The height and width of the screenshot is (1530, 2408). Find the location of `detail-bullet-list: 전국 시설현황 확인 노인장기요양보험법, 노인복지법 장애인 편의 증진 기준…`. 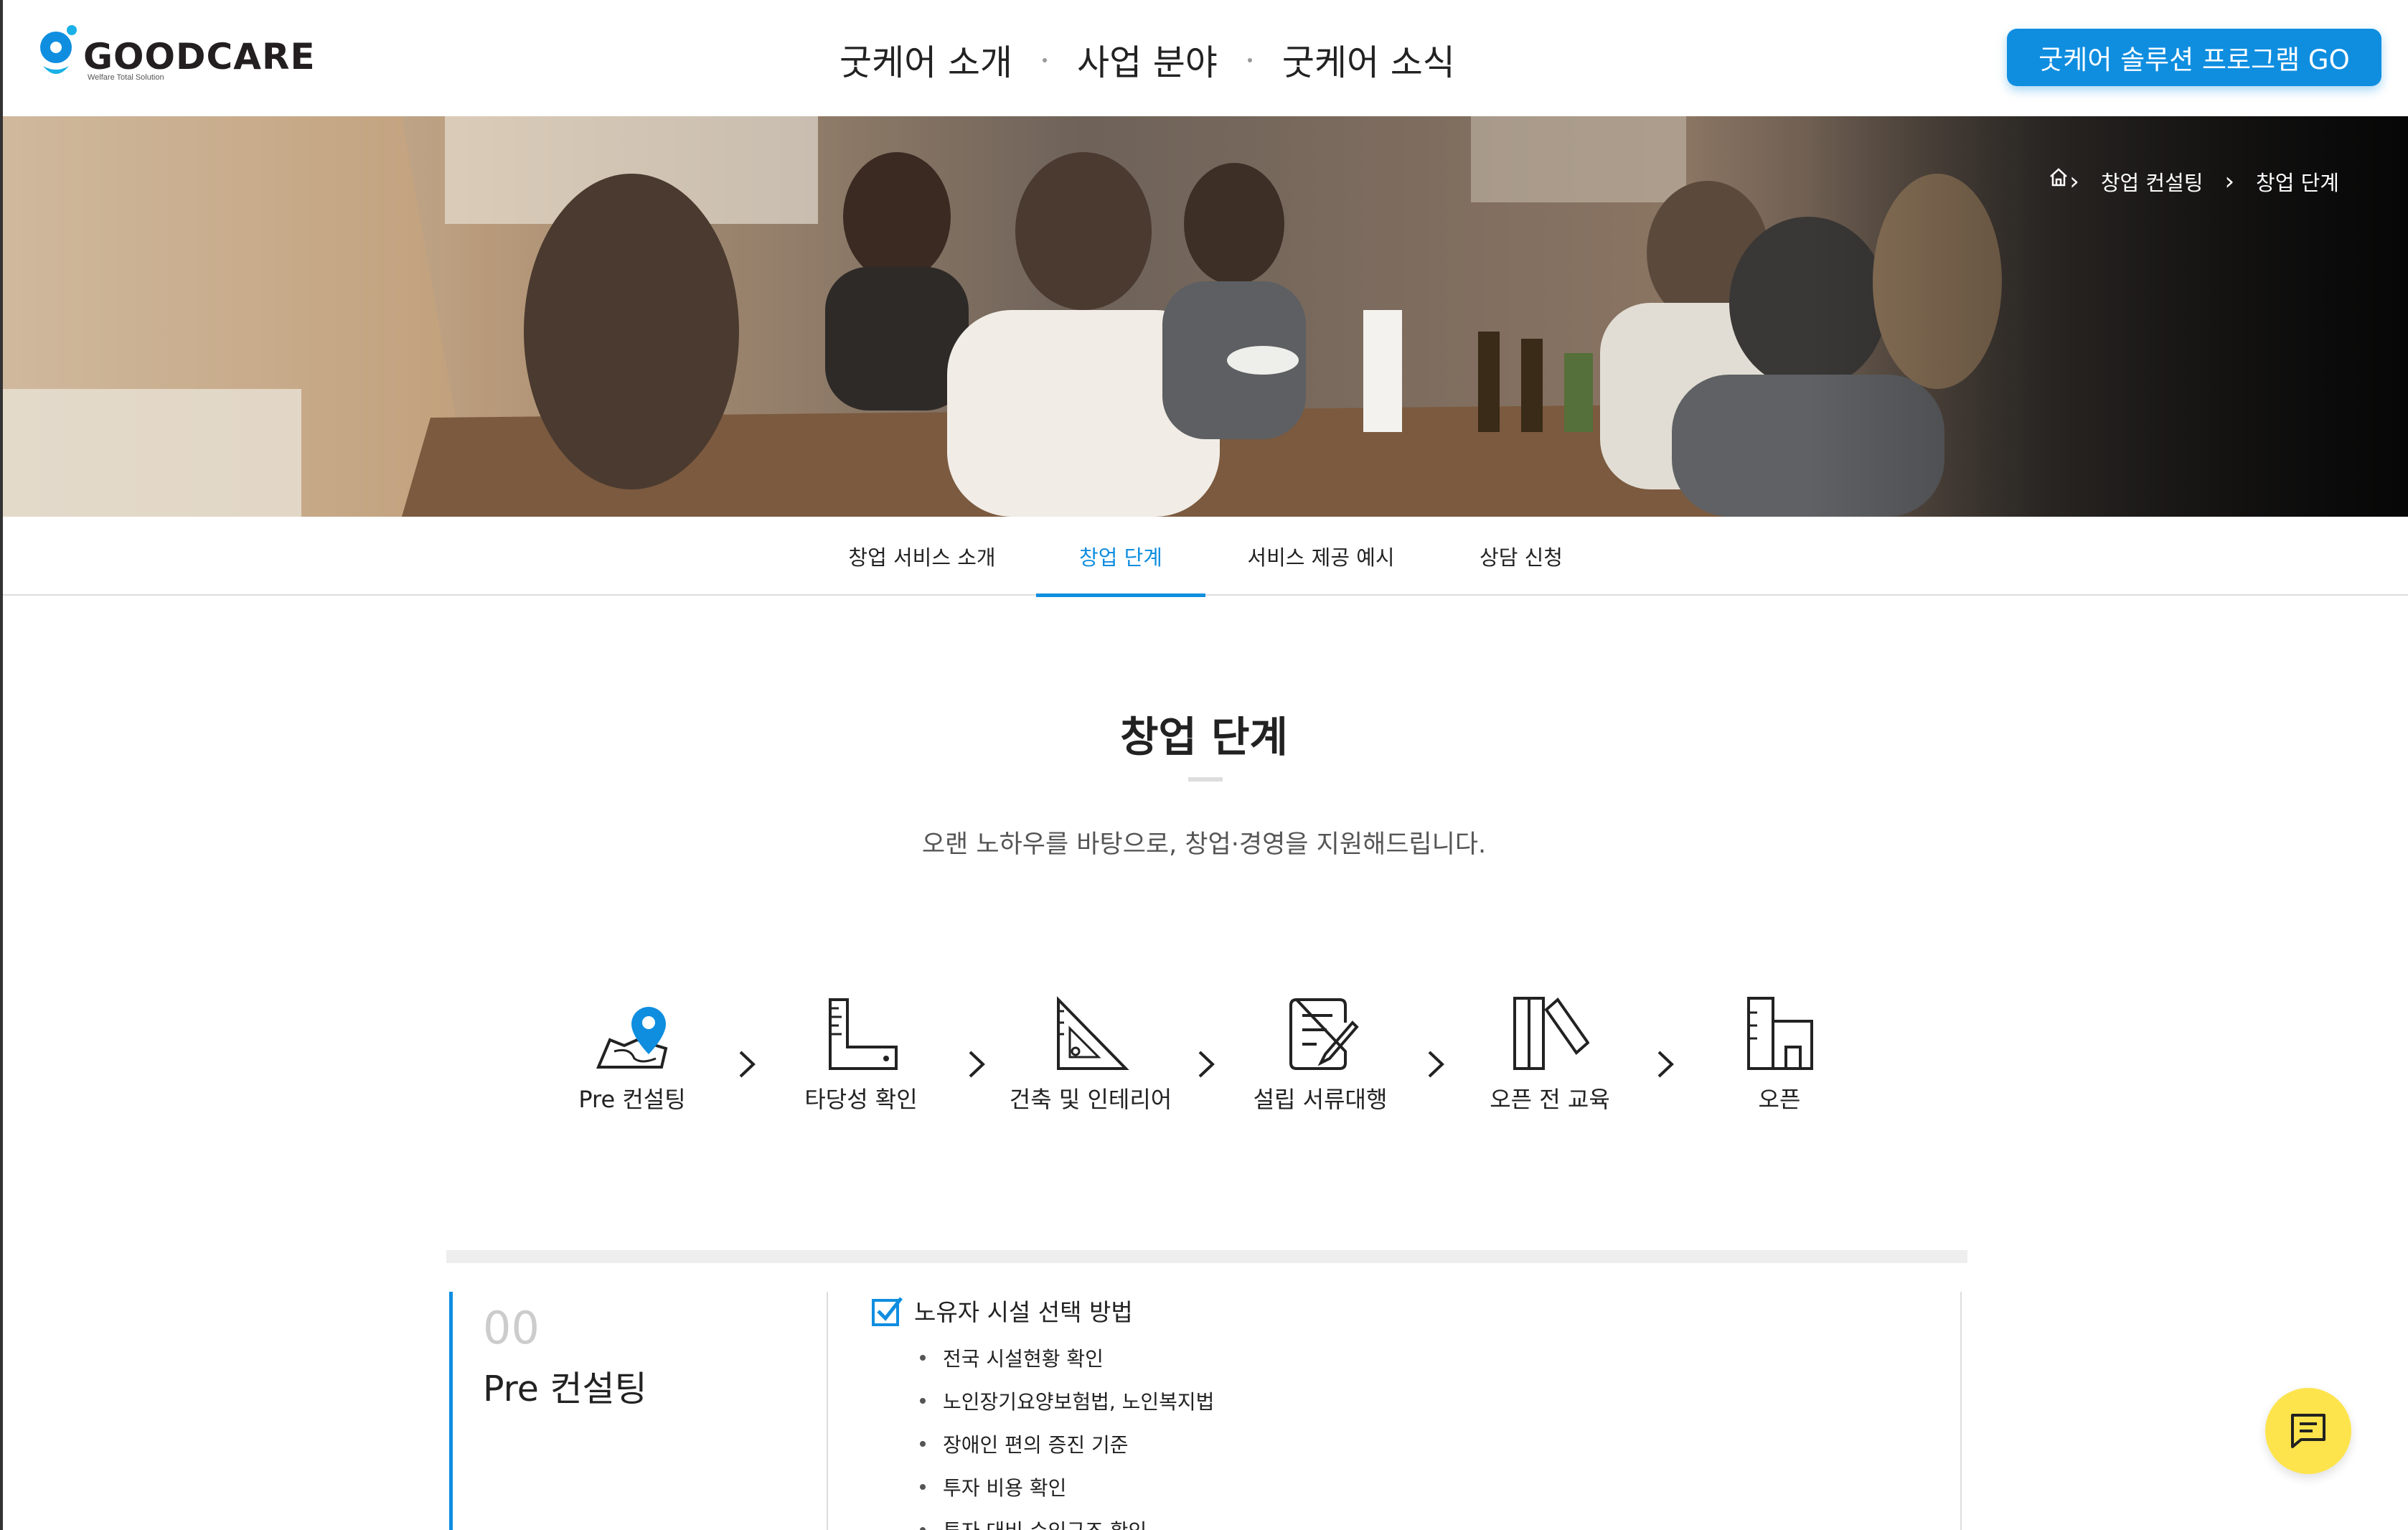

detail-bullet-list: 전국 시설현황 확인 노인장기요양보험법, 노인복지법 장애인 편의 증진 기준… is located at coordinates (1067, 1433).